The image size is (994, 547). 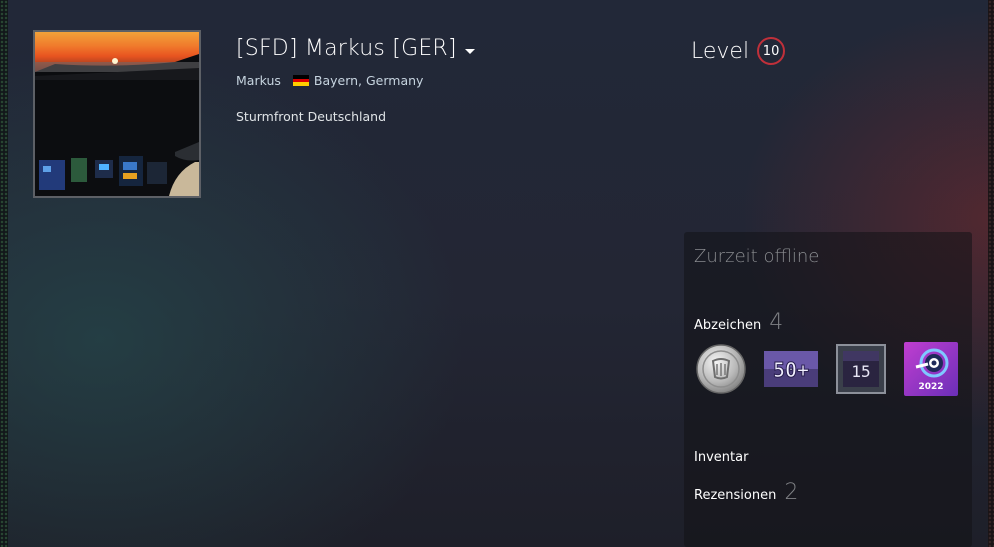 What do you see at coordinates (346, 48) in the screenshot?
I see `persona-name: [SFD] Markus [GER]` at bounding box center [346, 48].